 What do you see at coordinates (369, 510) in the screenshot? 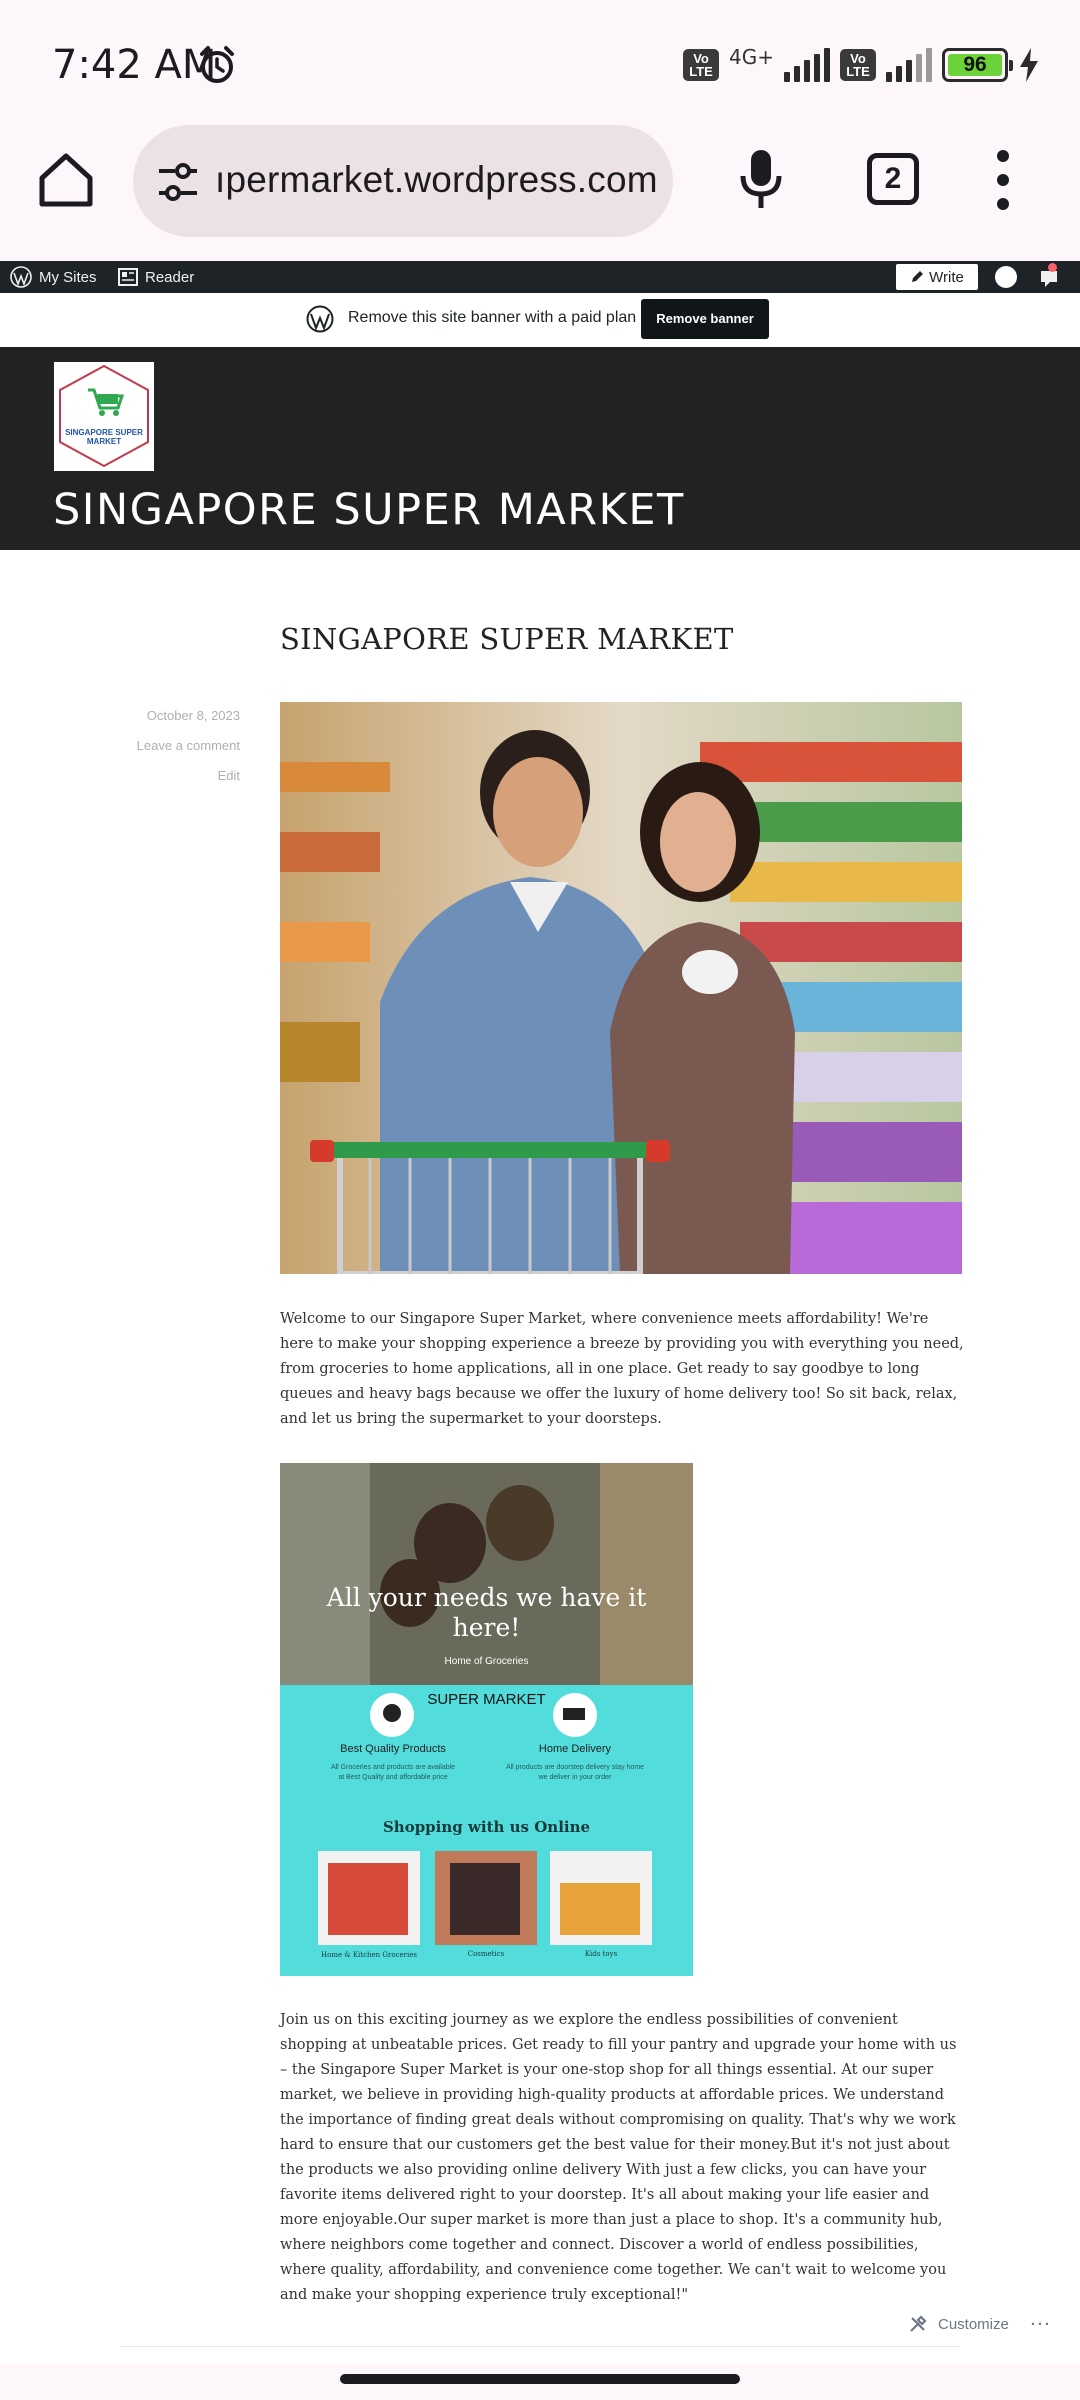
I see `site-title: SINGAPORE SUPER MARKET` at bounding box center [369, 510].